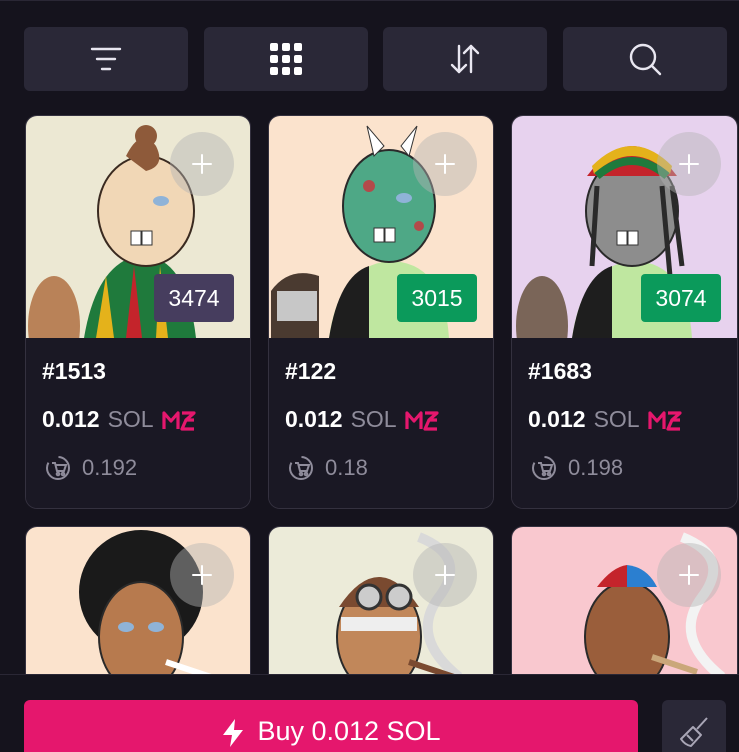 Image resolution: width=739 pixels, height=752 pixels. What do you see at coordinates (381, 227) in the screenshot?
I see `nft-image: 3015` at bounding box center [381, 227].